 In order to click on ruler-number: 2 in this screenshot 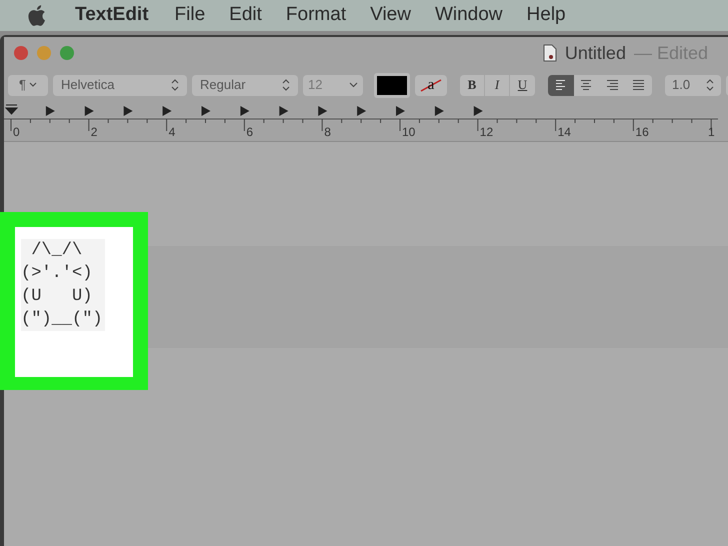, I will do `click(94, 132)`.